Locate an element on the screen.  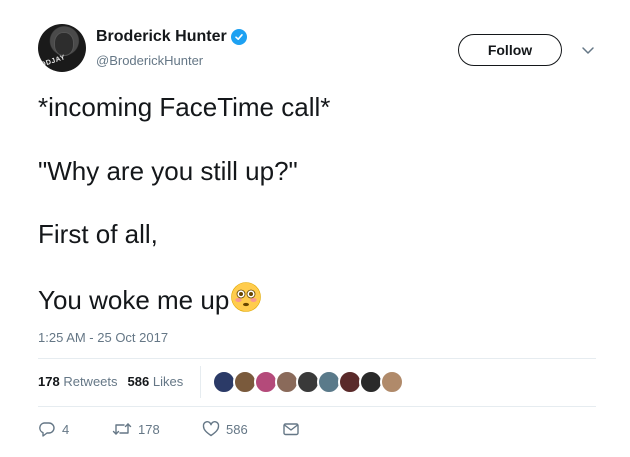
avatar: ODJAY is located at coordinates (62, 48).